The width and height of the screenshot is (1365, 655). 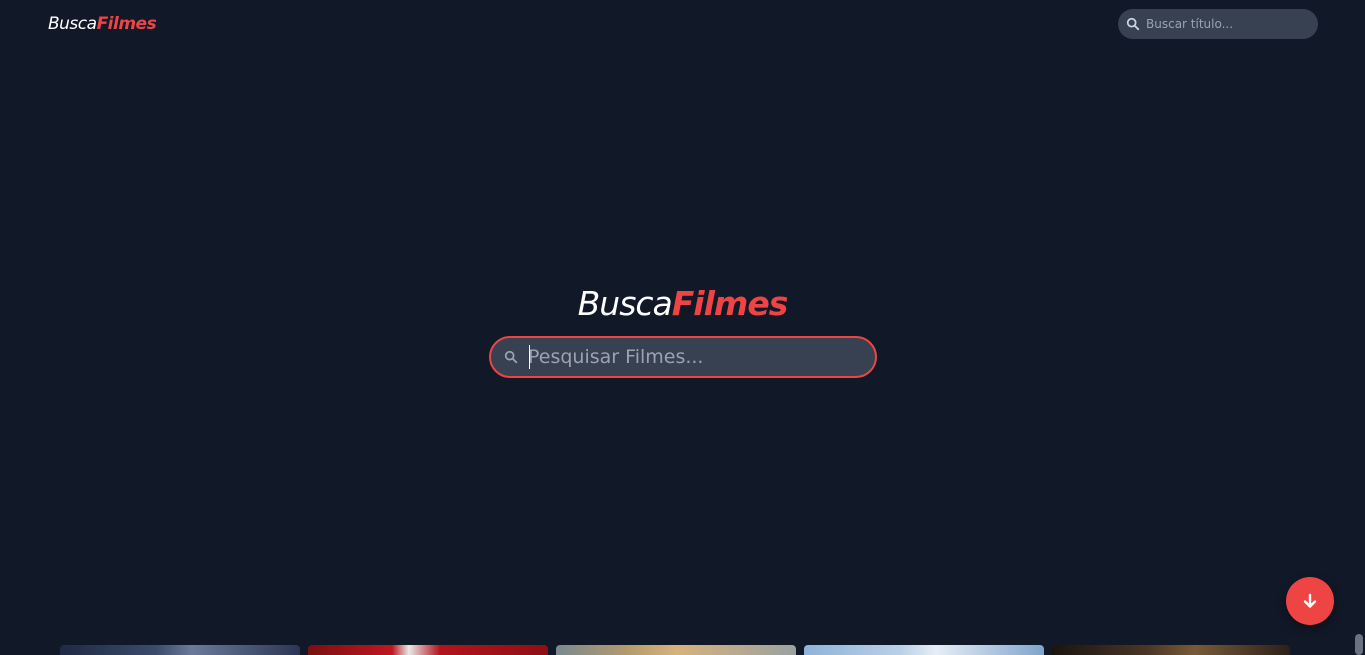 I want to click on arrow-down-icon, so click(x=1310, y=600).